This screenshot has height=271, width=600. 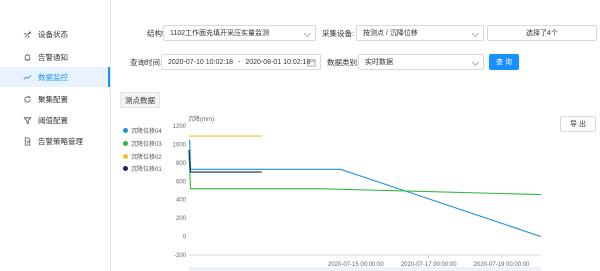 I want to click on selected-count: 选择了4个, so click(x=542, y=33).